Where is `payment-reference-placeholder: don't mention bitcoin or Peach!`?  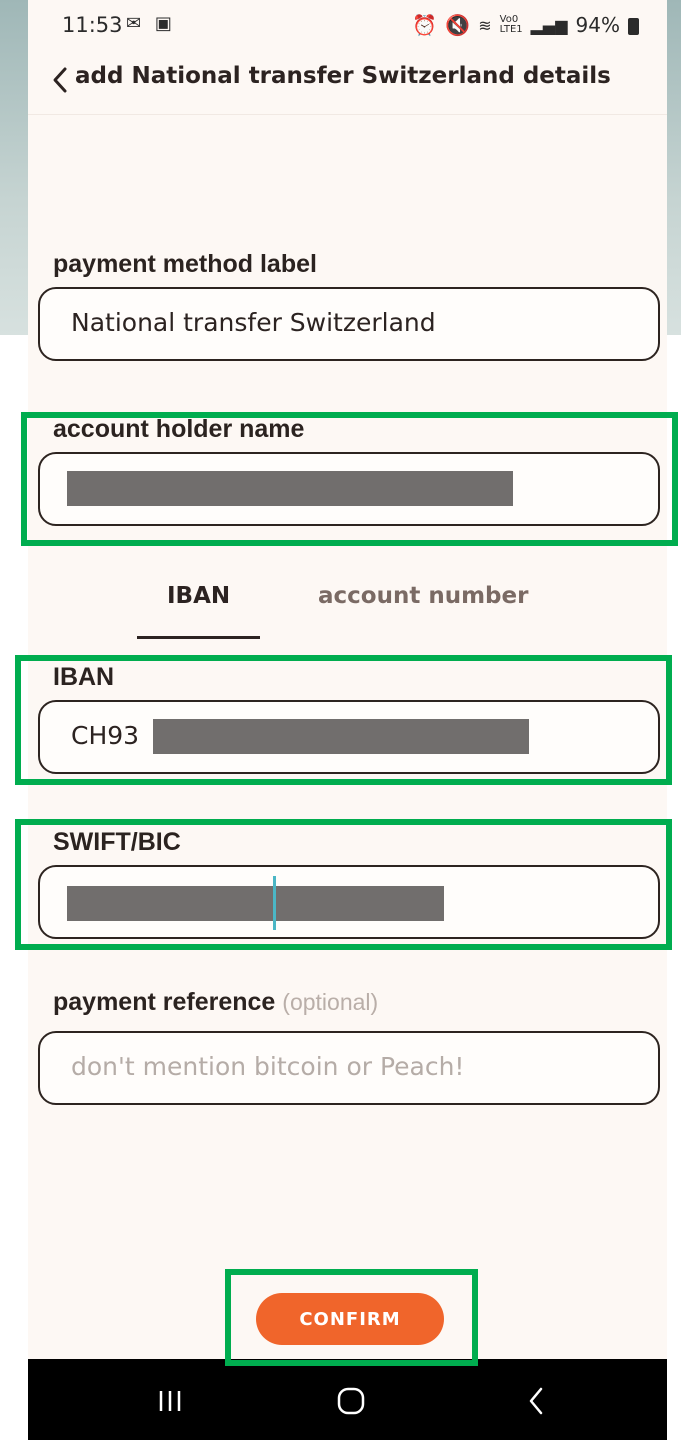
payment-reference-placeholder: don't mention bitcoin or Peach! is located at coordinates (268, 1066).